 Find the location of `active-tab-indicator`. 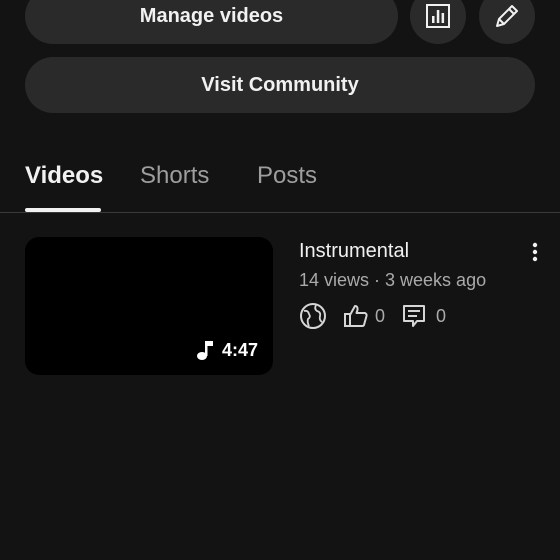

active-tab-indicator is located at coordinates (63, 210).